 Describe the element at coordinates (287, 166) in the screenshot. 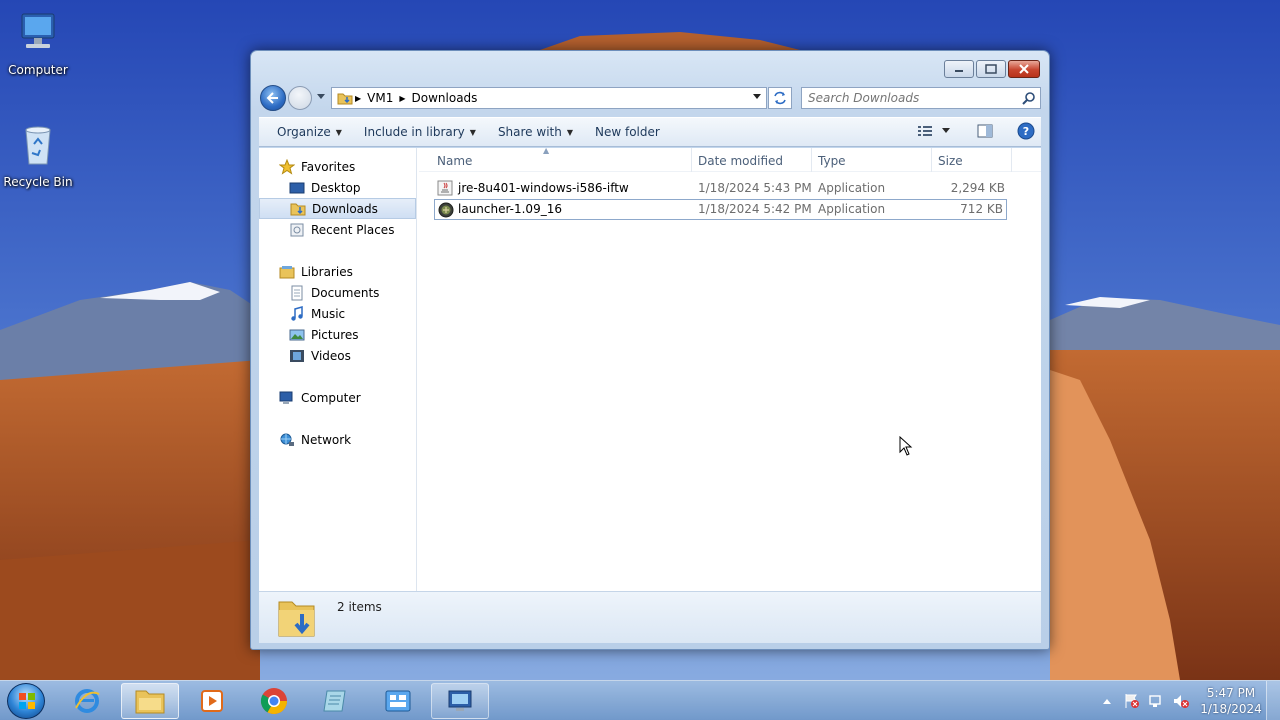

I see `star-icon` at that location.